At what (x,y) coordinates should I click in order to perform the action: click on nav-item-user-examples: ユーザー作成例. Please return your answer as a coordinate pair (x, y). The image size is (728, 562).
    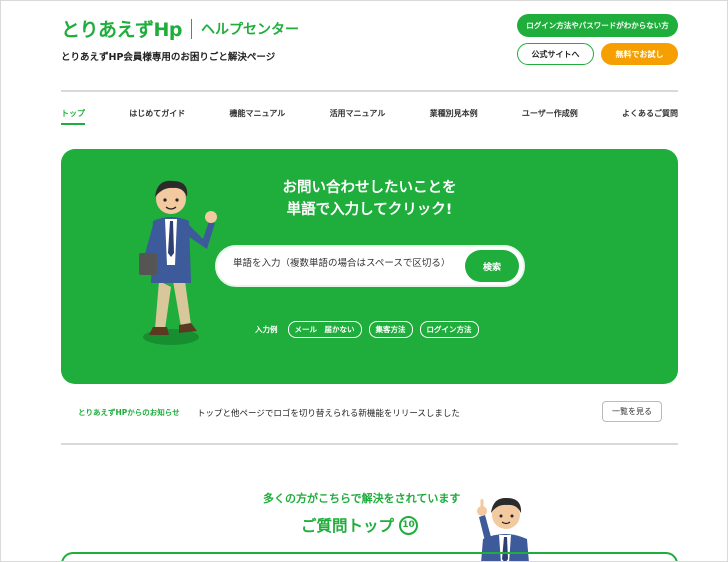
    Looking at the image, I should click on (550, 116).